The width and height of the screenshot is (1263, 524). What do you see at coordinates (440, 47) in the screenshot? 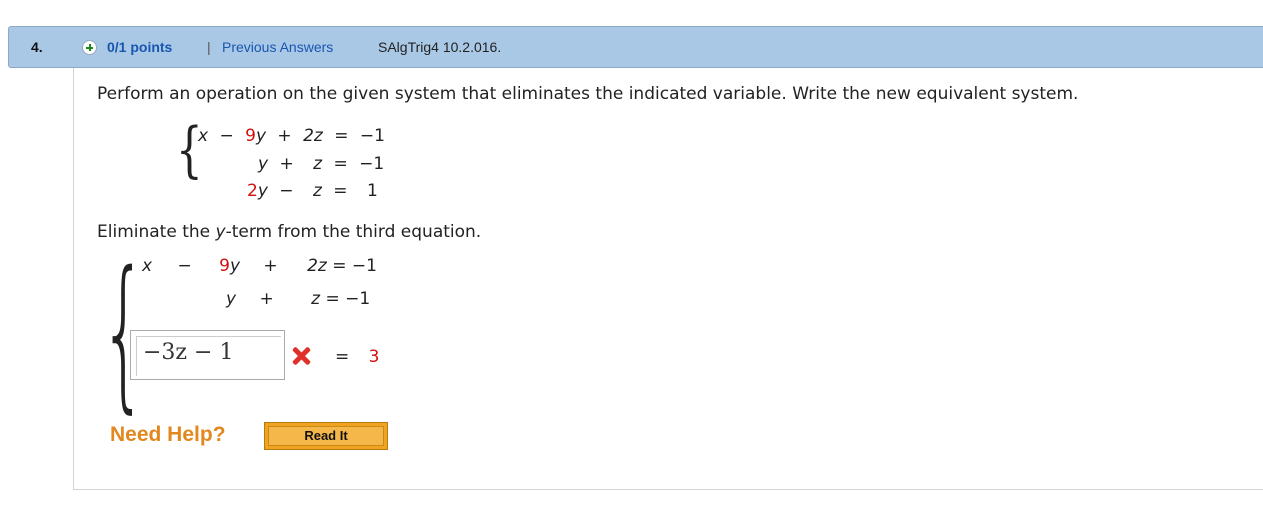
I see `question-code: SAlgTrig4 10.2.016.` at bounding box center [440, 47].